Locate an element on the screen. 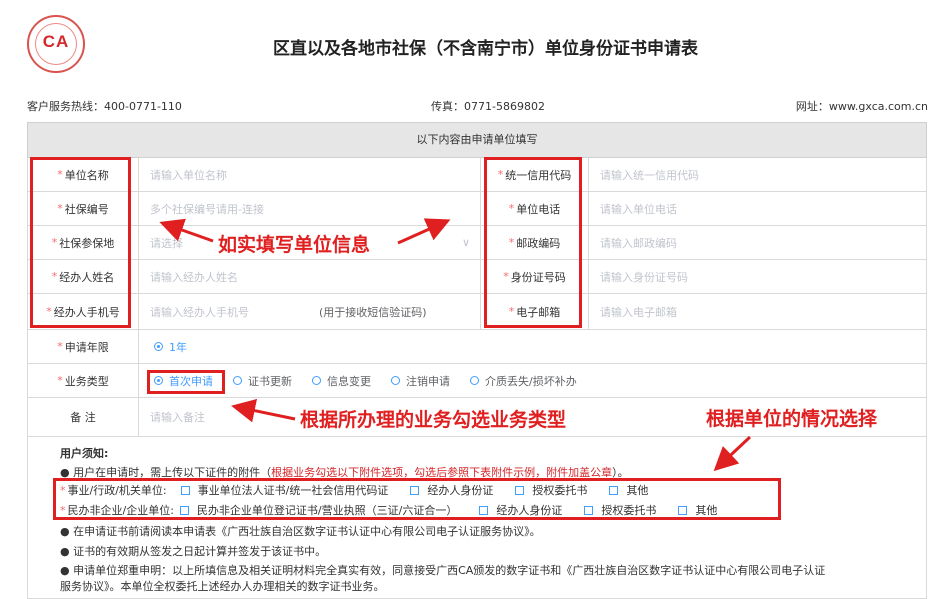 This screenshot has height=599, width=951. arrow-to-unit-type is located at coordinates (732, 453).